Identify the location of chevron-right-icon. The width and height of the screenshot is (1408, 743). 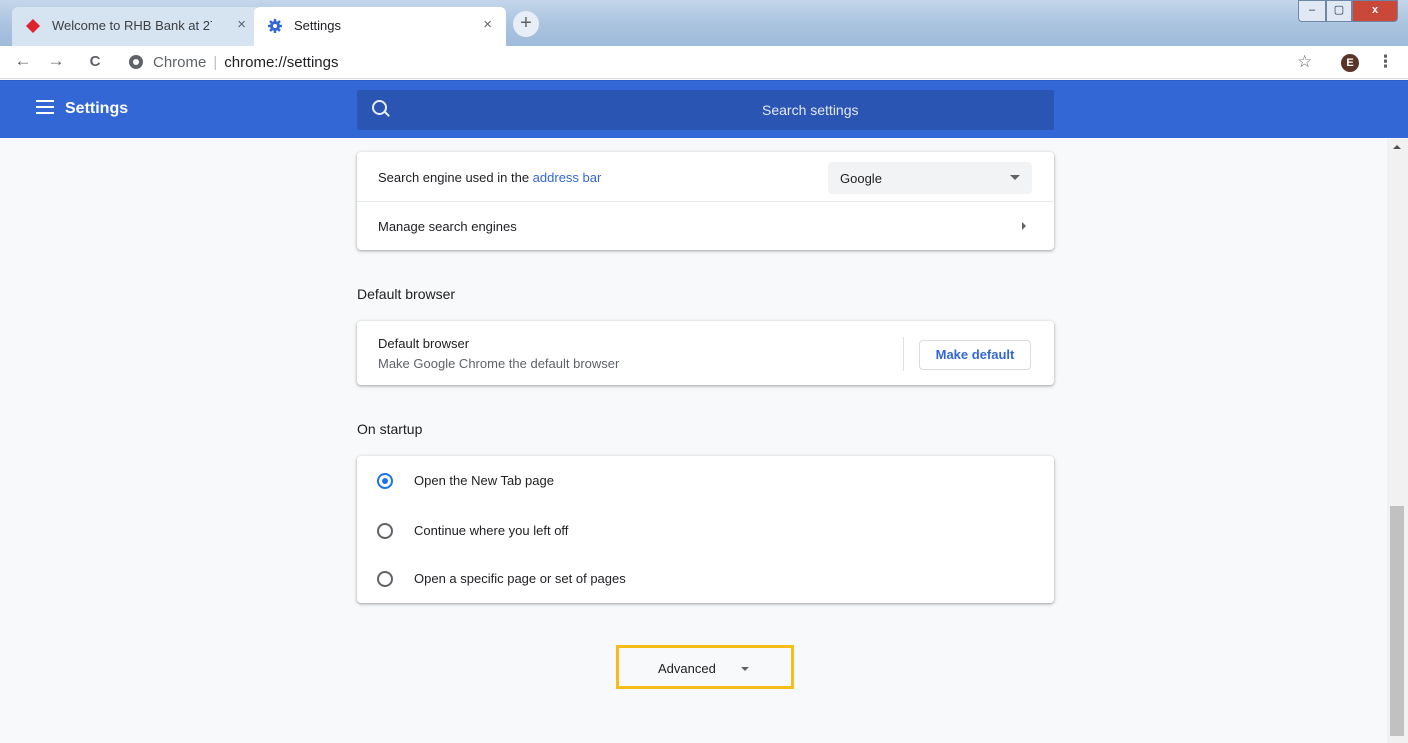
(1024, 226).